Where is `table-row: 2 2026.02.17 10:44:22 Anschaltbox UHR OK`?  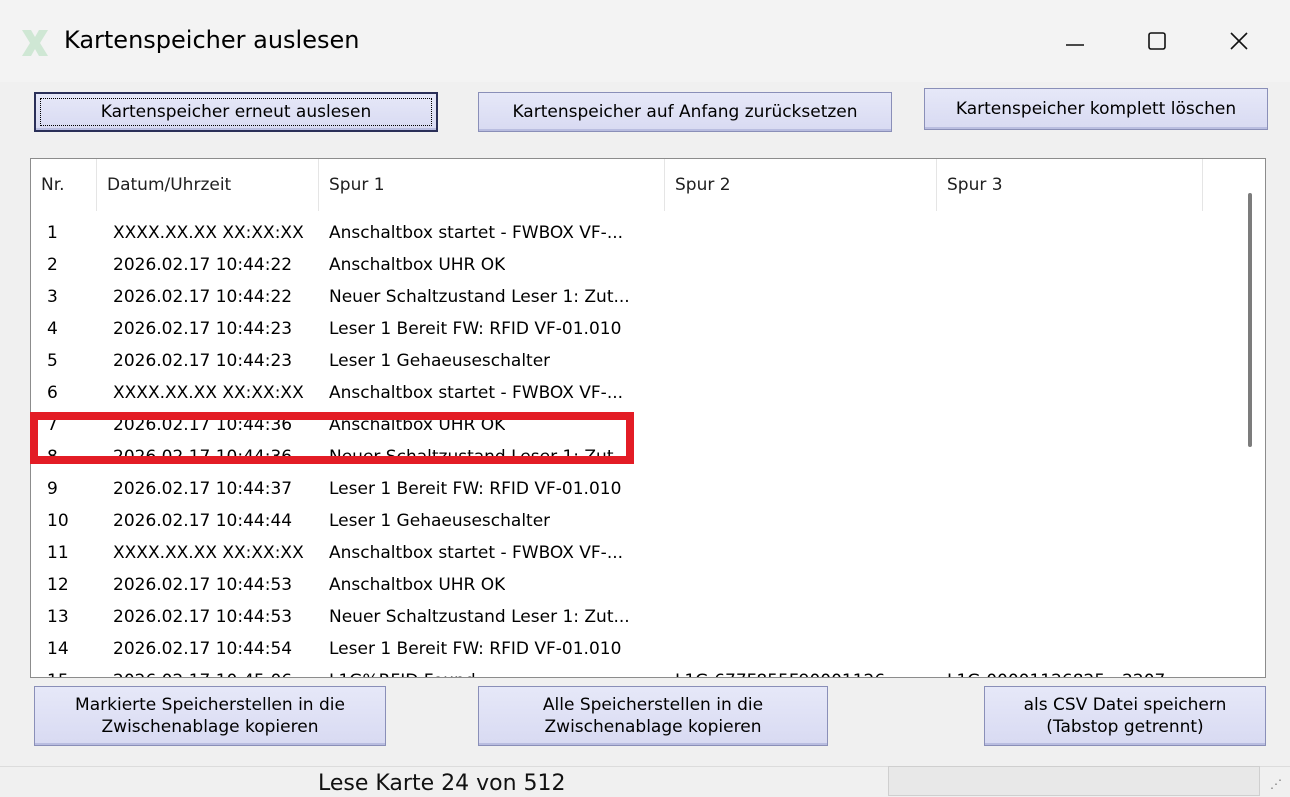 table-row: 2 2026.02.17 10:44:22 Anschaltbox UHR OK is located at coordinates (633, 265).